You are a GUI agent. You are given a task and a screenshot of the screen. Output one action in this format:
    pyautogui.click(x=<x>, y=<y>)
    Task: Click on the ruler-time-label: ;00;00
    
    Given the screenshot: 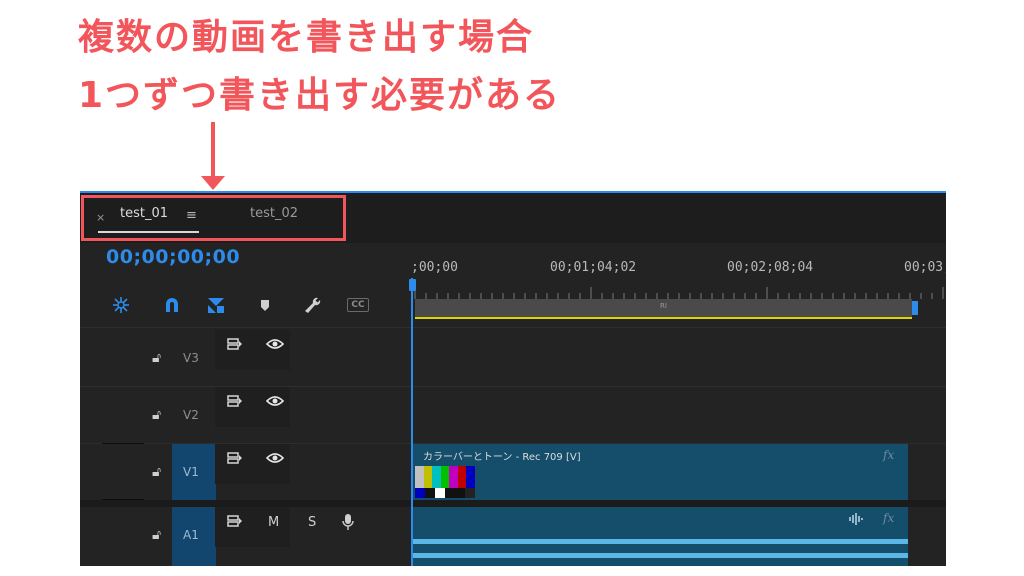 What is the action you would take?
    pyautogui.click(x=434, y=267)
    